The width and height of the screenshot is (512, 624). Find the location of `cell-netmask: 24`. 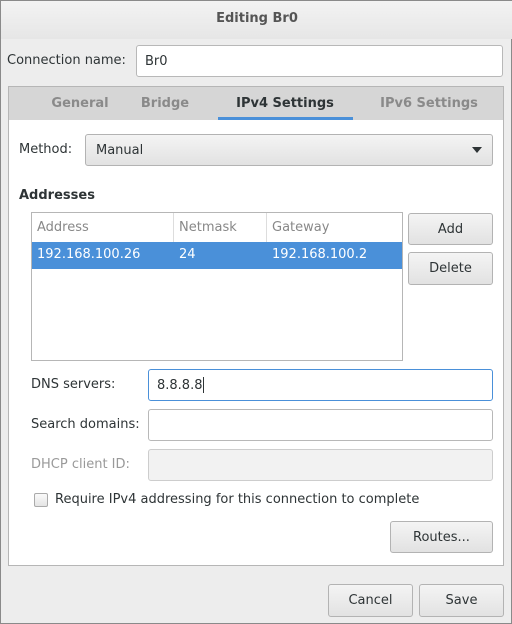

cell-netmask: 24 is located at coordinates (187, 254).